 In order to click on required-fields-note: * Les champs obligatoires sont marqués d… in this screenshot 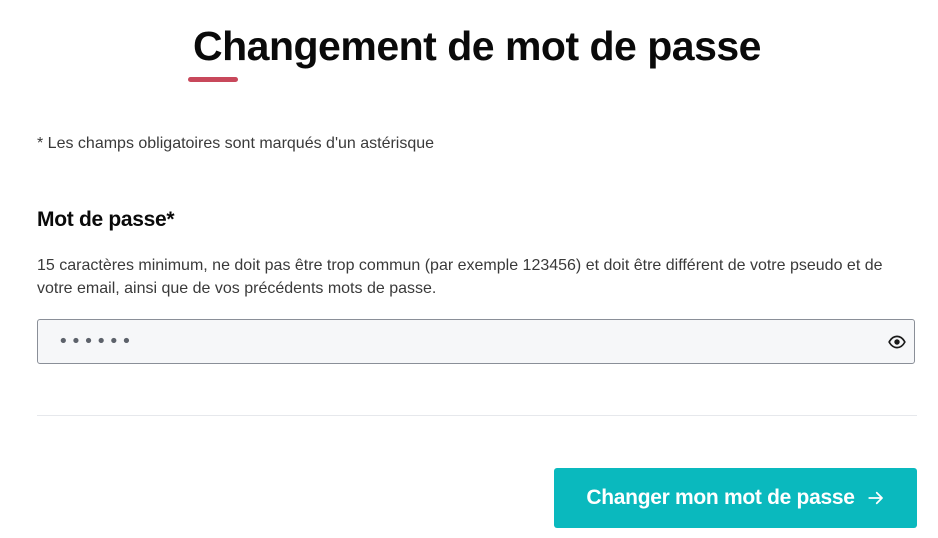, I will do `click(236, 143)`.